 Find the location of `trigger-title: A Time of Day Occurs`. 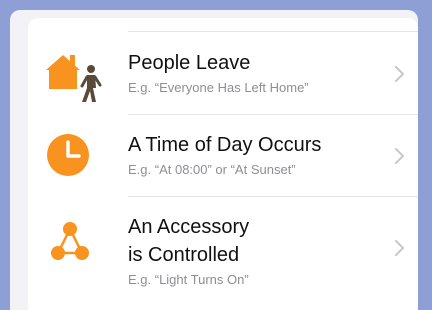

trigger-title: A Time of Day Occurs is located at coordinates (225, 145).